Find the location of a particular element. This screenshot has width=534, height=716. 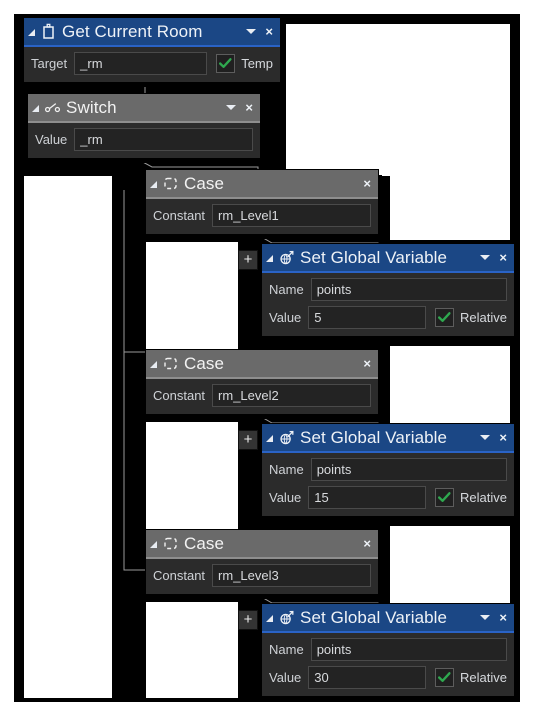

node-body: Name points Value 30 Relative is located at coordinates (388, 663).